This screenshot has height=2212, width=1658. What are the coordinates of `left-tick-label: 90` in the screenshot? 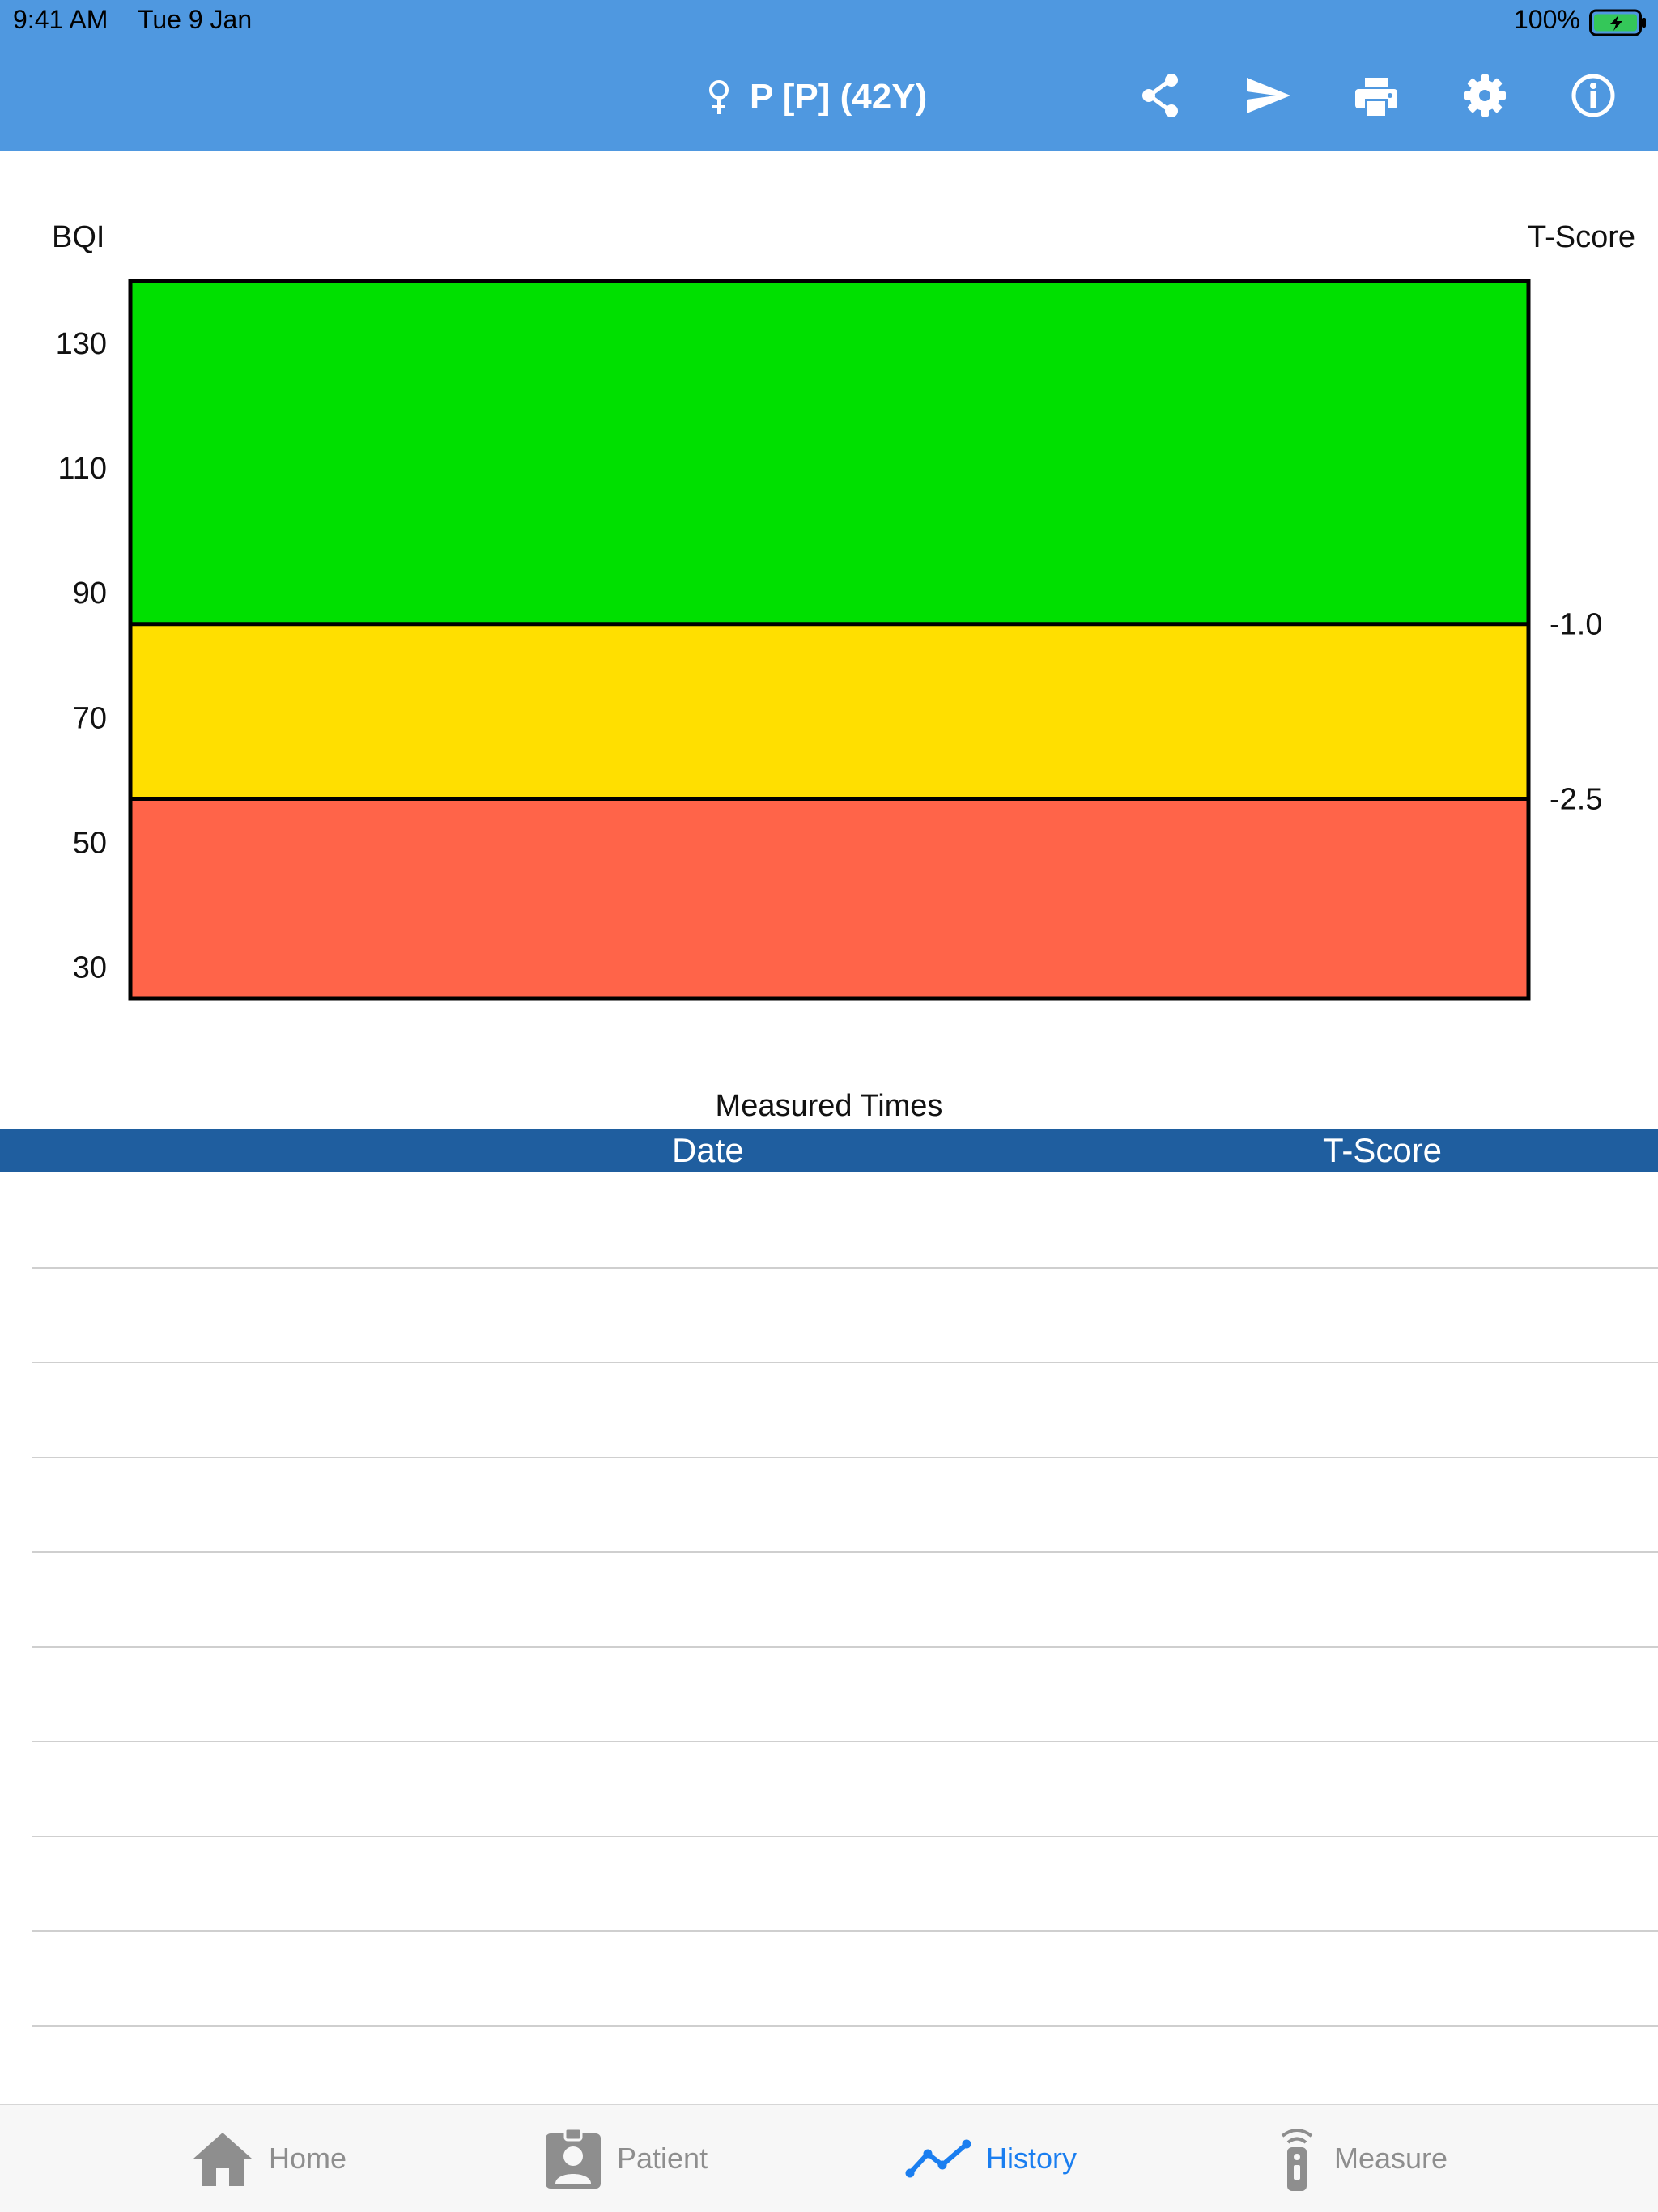 It's located at (90, 593).